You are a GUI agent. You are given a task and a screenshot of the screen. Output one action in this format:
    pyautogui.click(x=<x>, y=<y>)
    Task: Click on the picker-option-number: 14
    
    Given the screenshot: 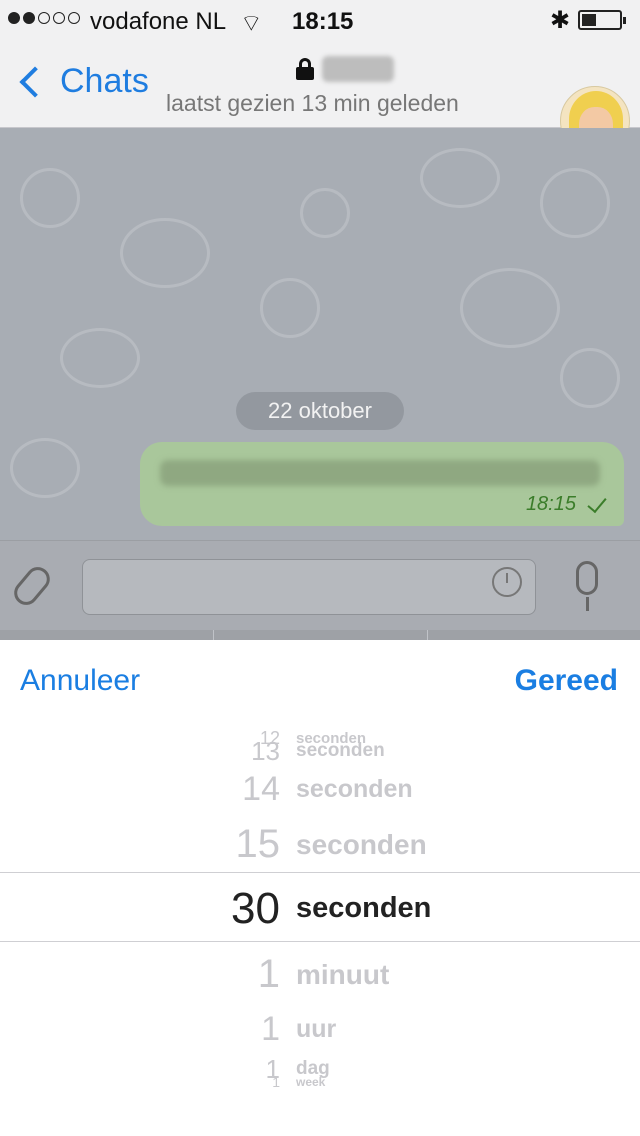 What is the action you would take?
    pyautogui.click(x=261, y=789)
    